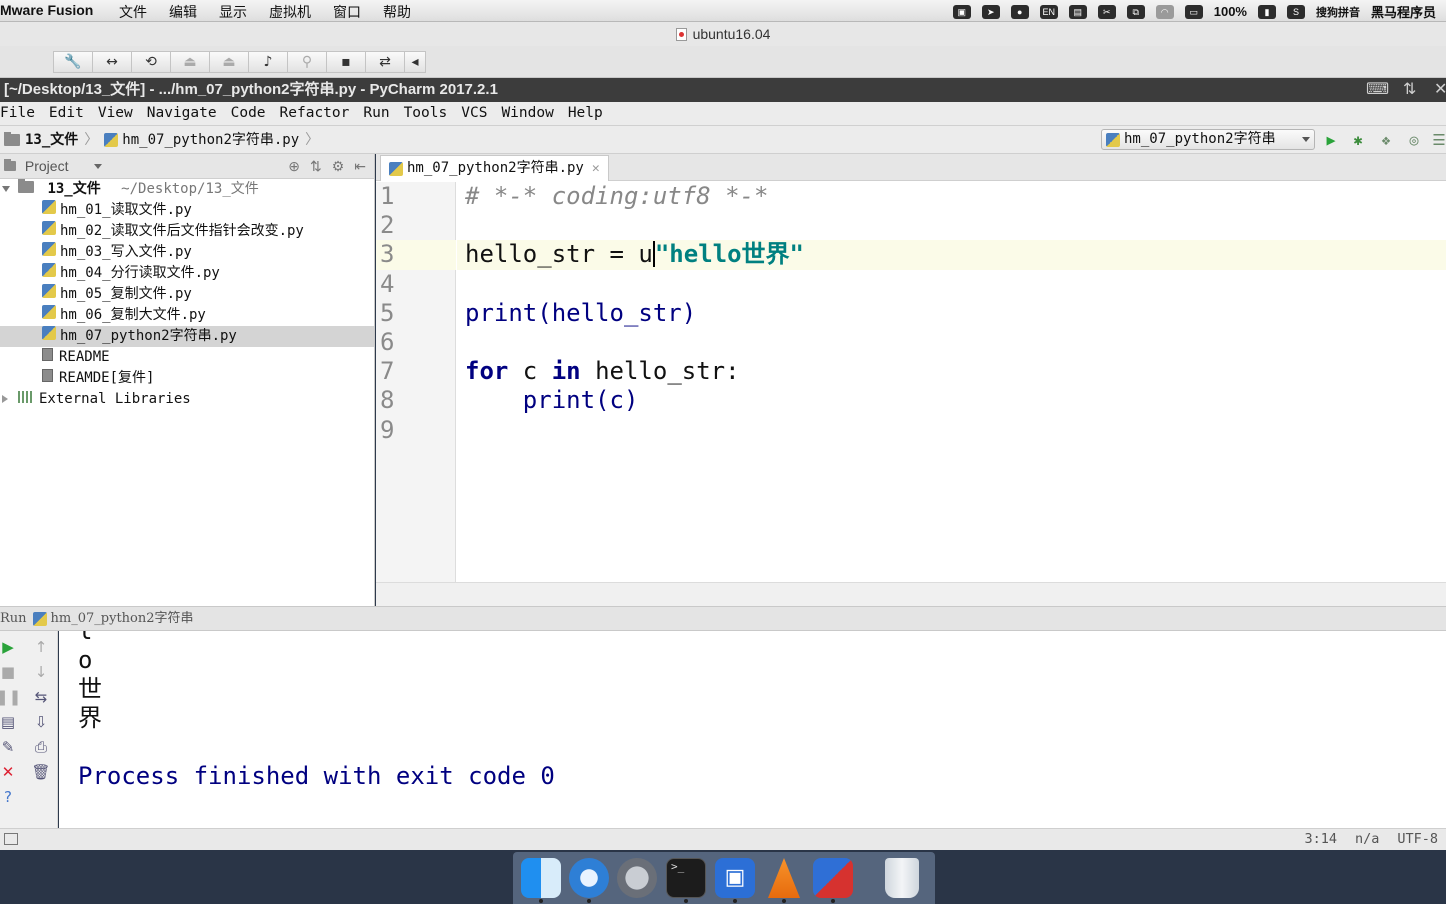 The width and height of the screenshot is (1446, 904). What do you see at coordinates (360, 166) in the screenshot?
I see `hide-panel-icon: ⇤` at bounding box center [360, 166].